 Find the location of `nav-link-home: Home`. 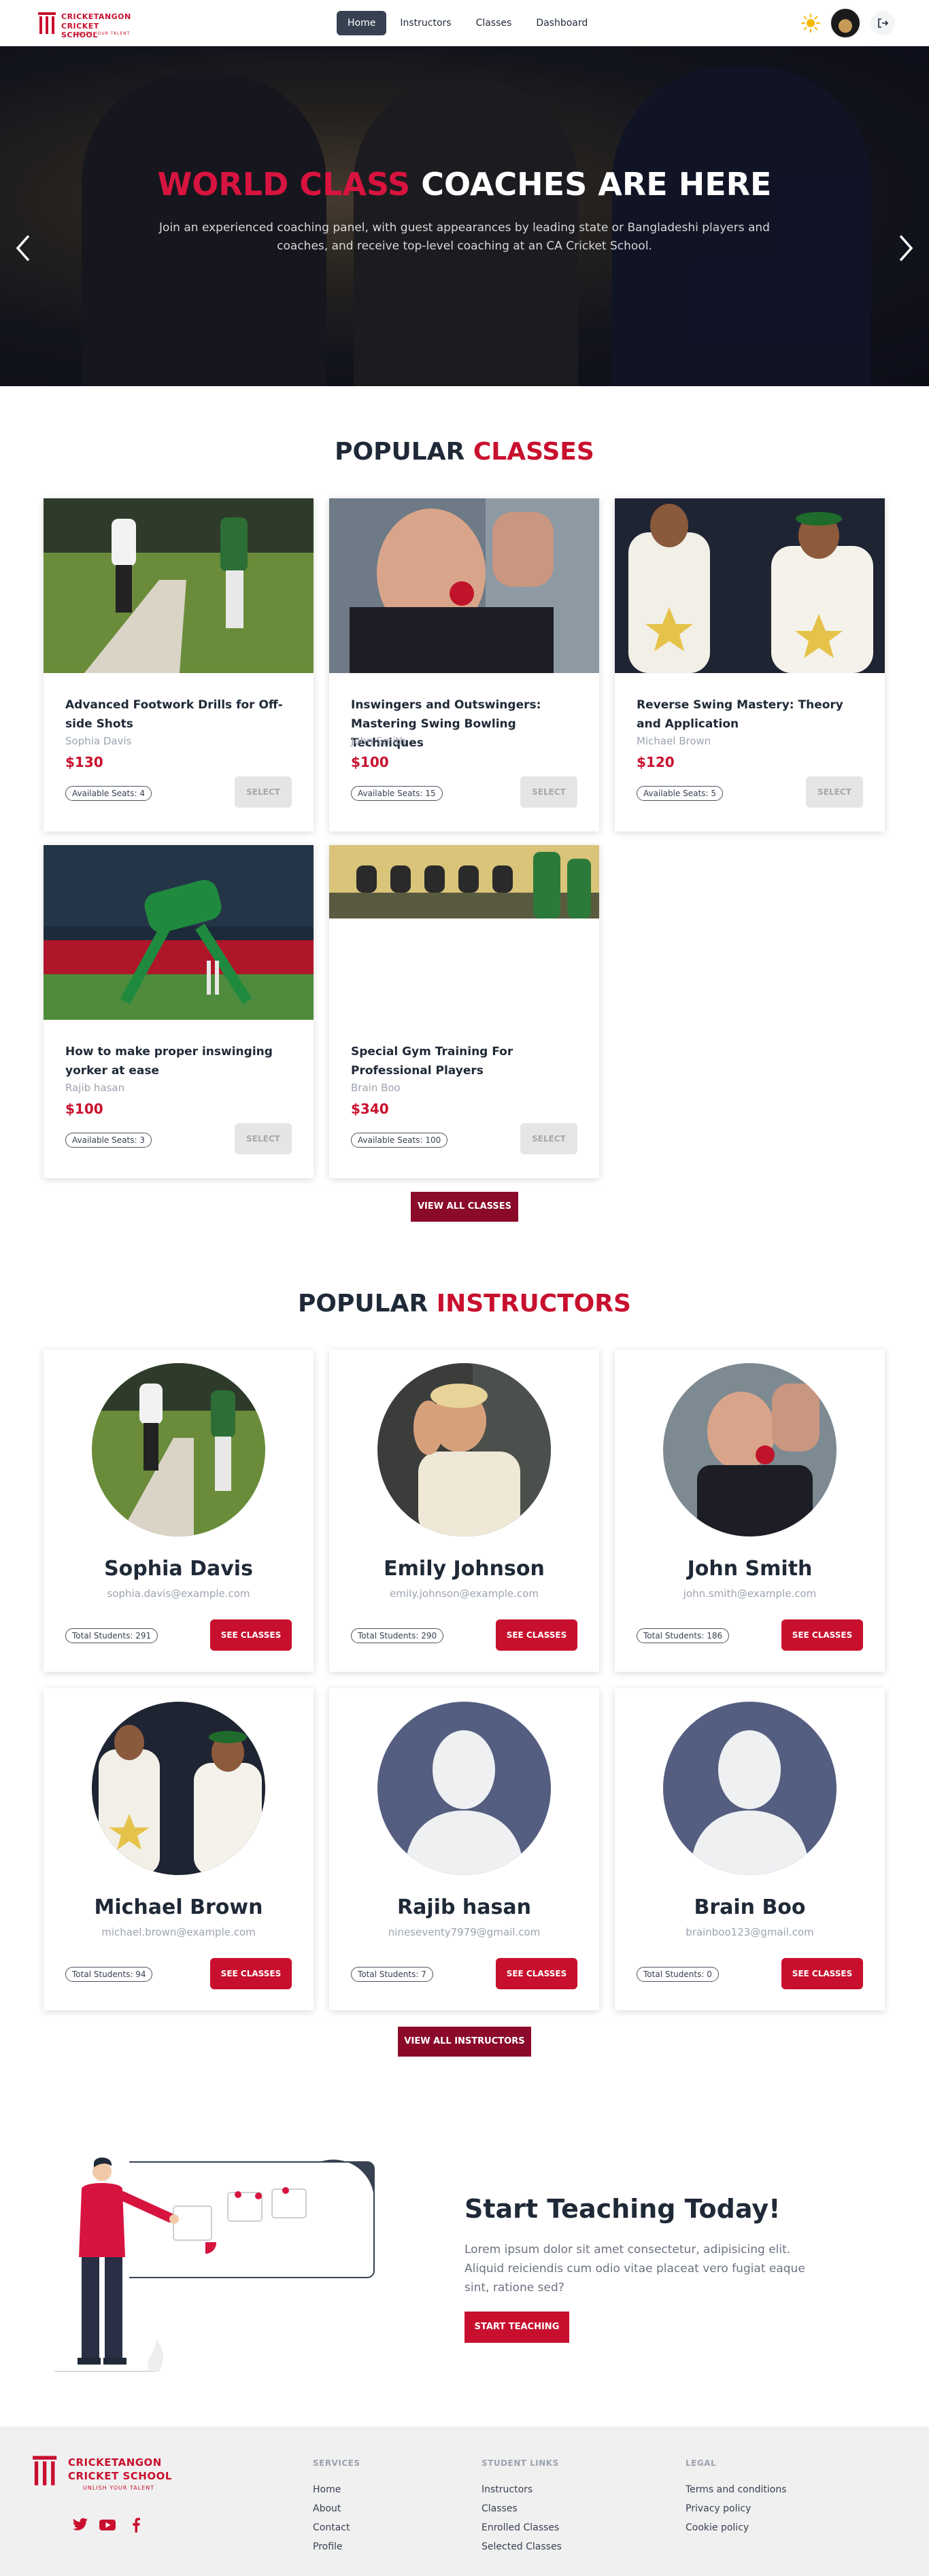

nav-link-home: Home is located at coordinates (362, 23).